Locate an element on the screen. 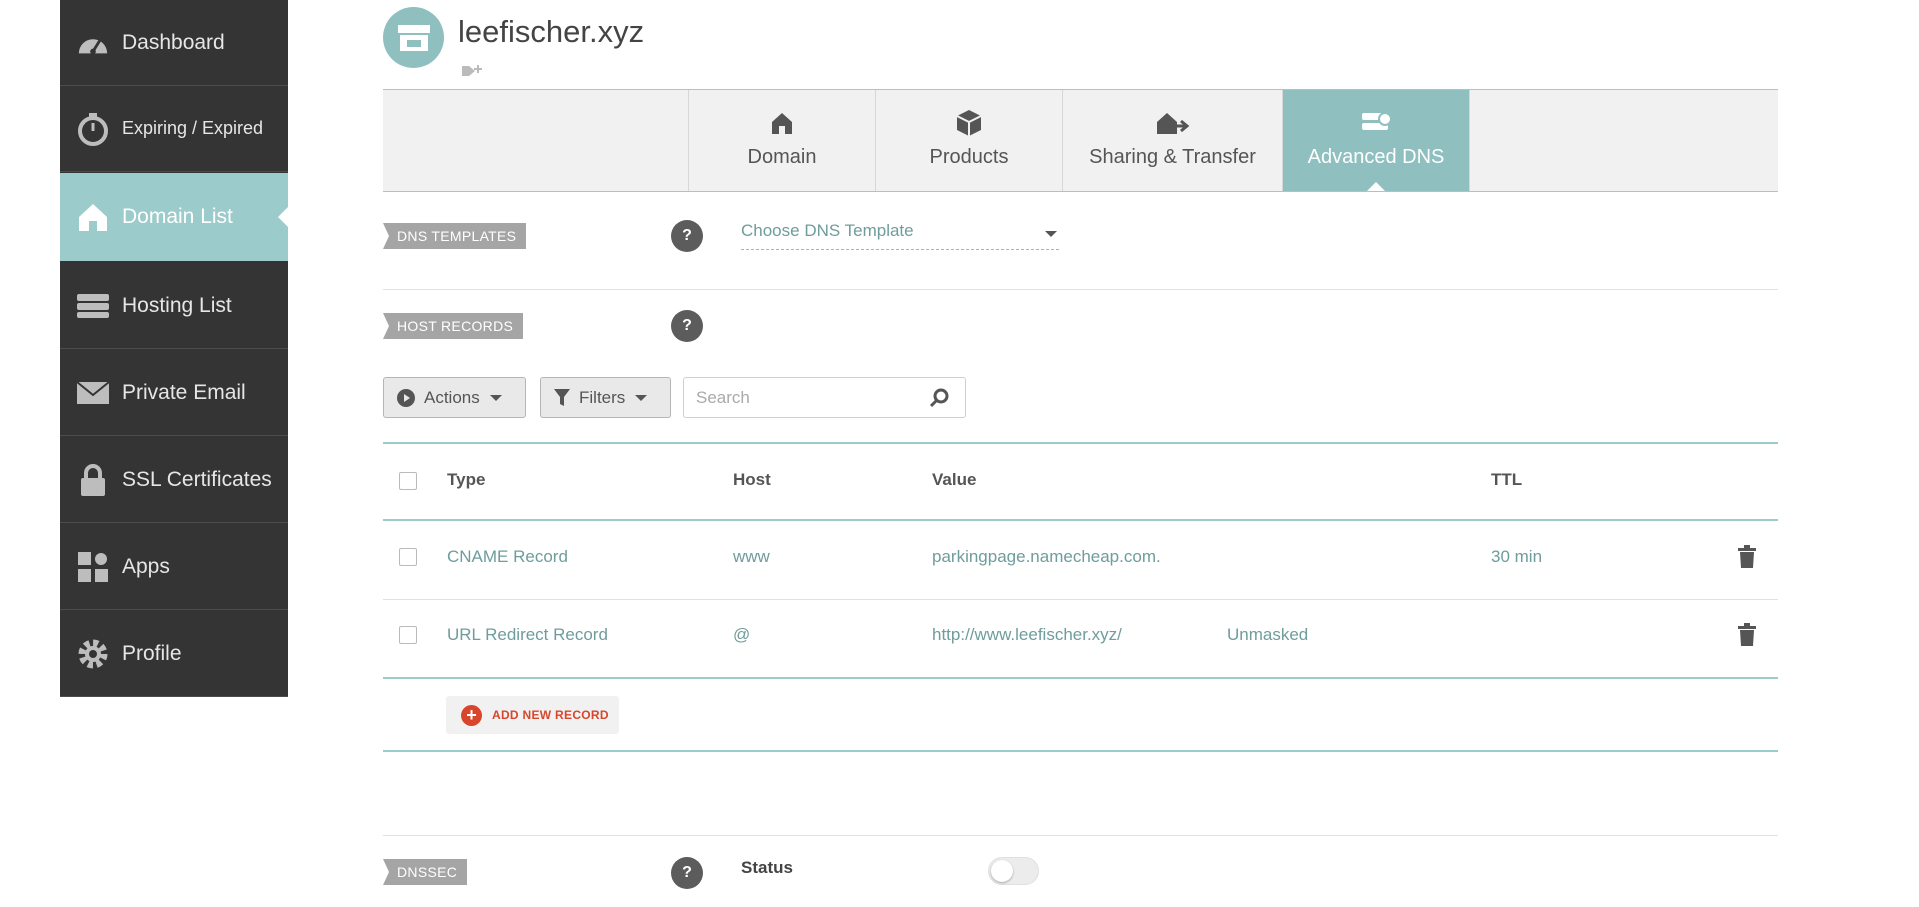 This screenshot has height=907, width=1919. add-new-record-label: ADD NEW RECORD is located at coordinates (550, 715).